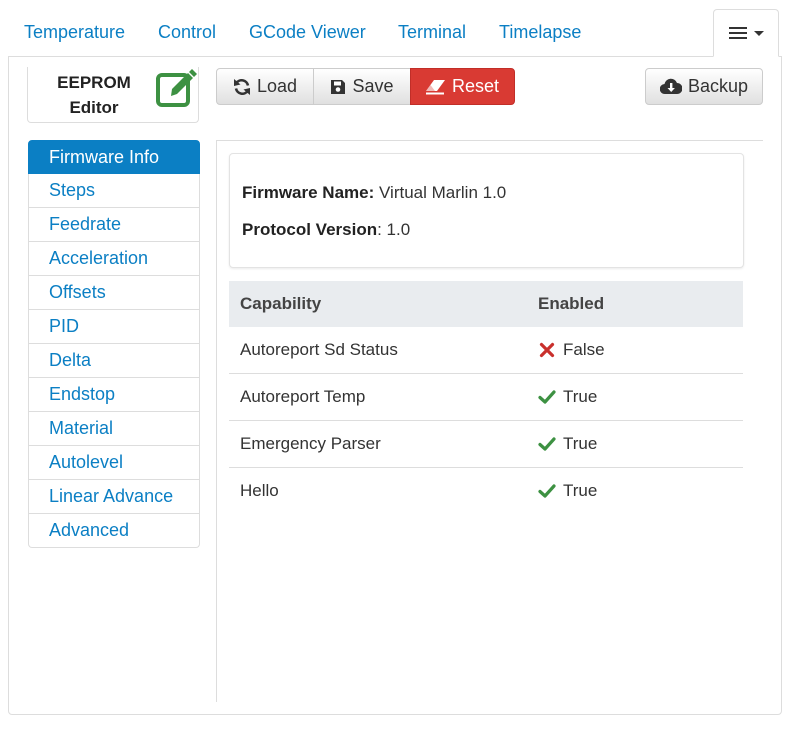  Describe the element at coordinates (114, 429) in the screenshot. I see `sidebar-item-material: Material` at that location.